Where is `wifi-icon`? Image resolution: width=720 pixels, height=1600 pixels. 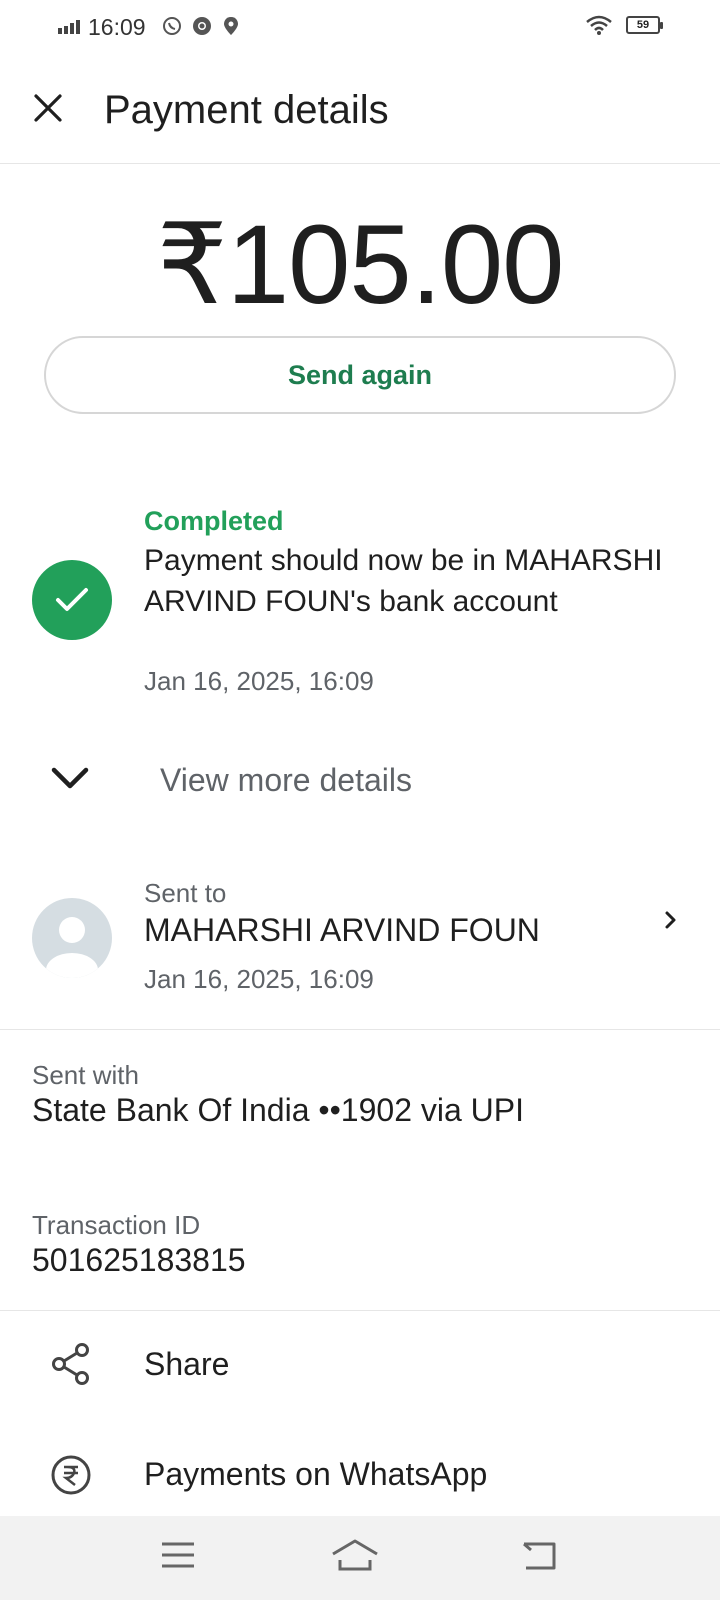
wifi-icon is located at coordinates (599, 25).